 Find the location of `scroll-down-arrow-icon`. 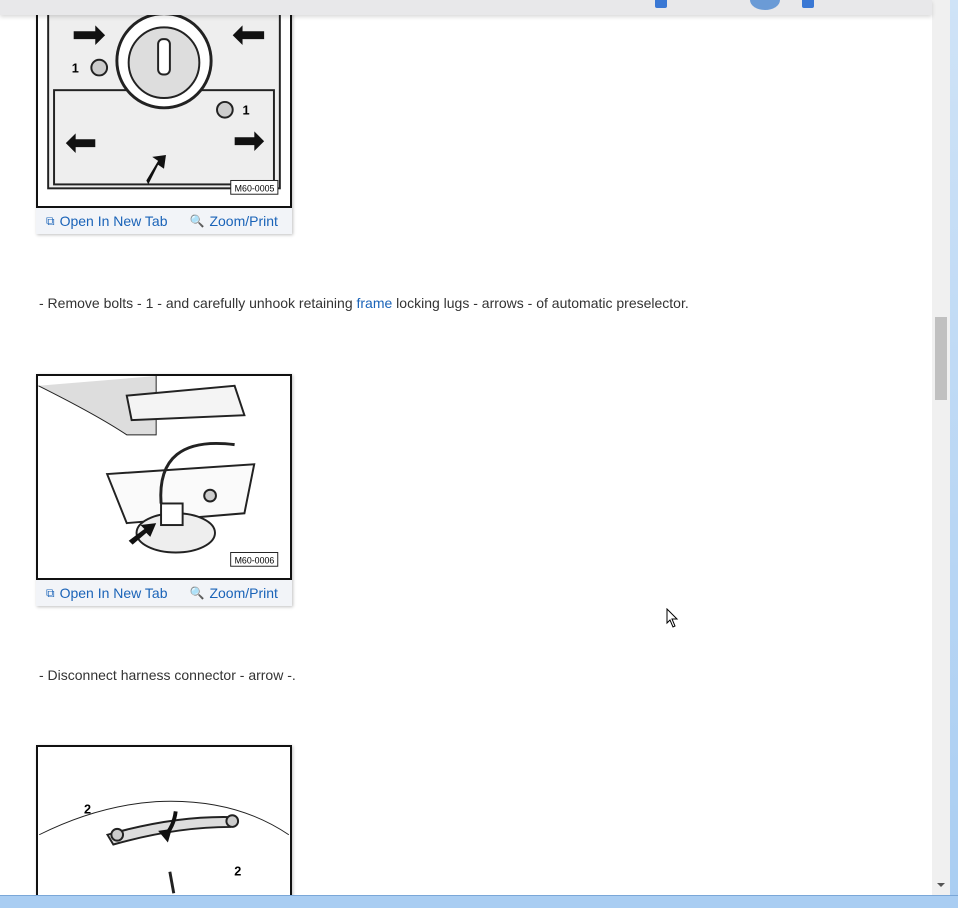

scroll-down-arrow-icon is located at coordinates (941, 885).